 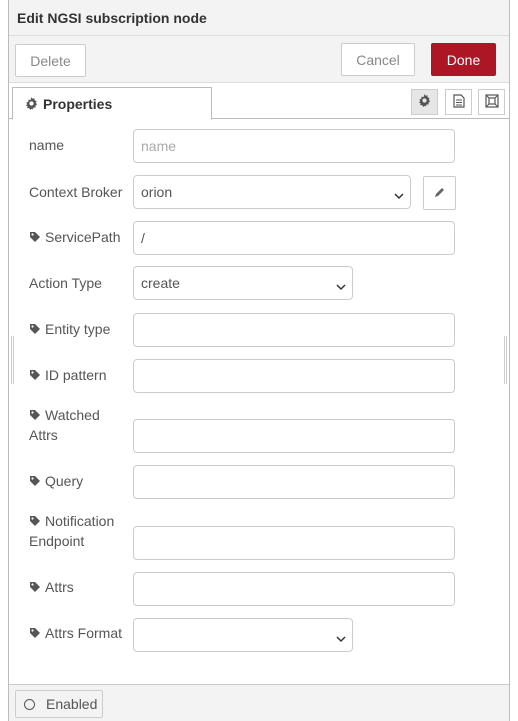 I want to click on action-type-value: create, so click(x=160, y=283).